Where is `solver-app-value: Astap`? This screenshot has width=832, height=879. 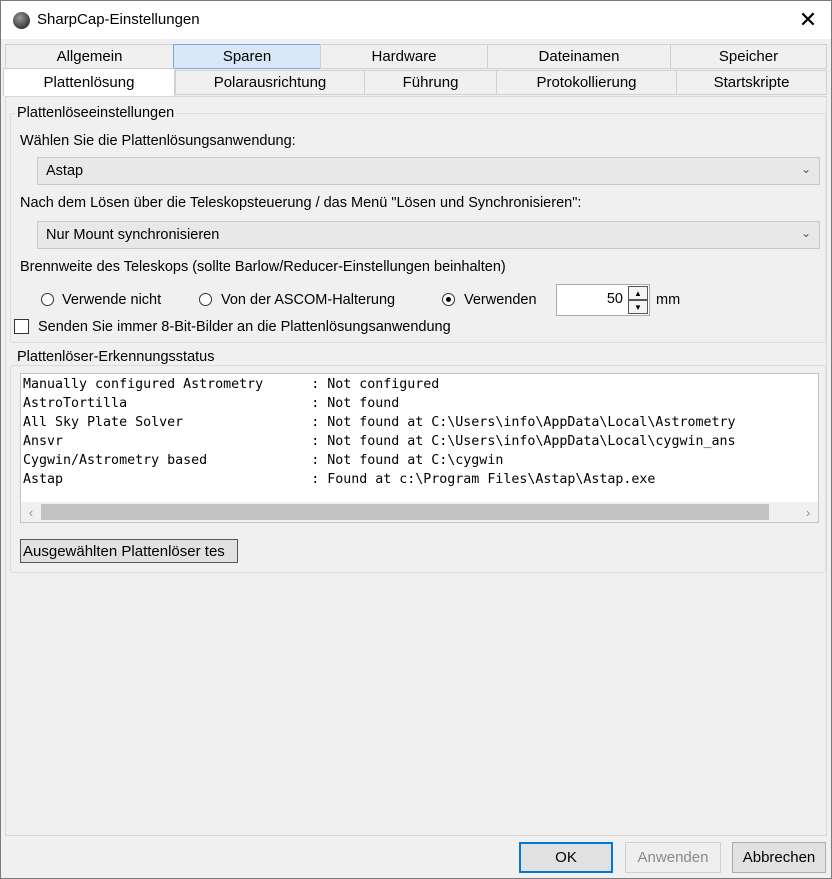 solver-app-value: Astap is located at coordinates (65, 171).